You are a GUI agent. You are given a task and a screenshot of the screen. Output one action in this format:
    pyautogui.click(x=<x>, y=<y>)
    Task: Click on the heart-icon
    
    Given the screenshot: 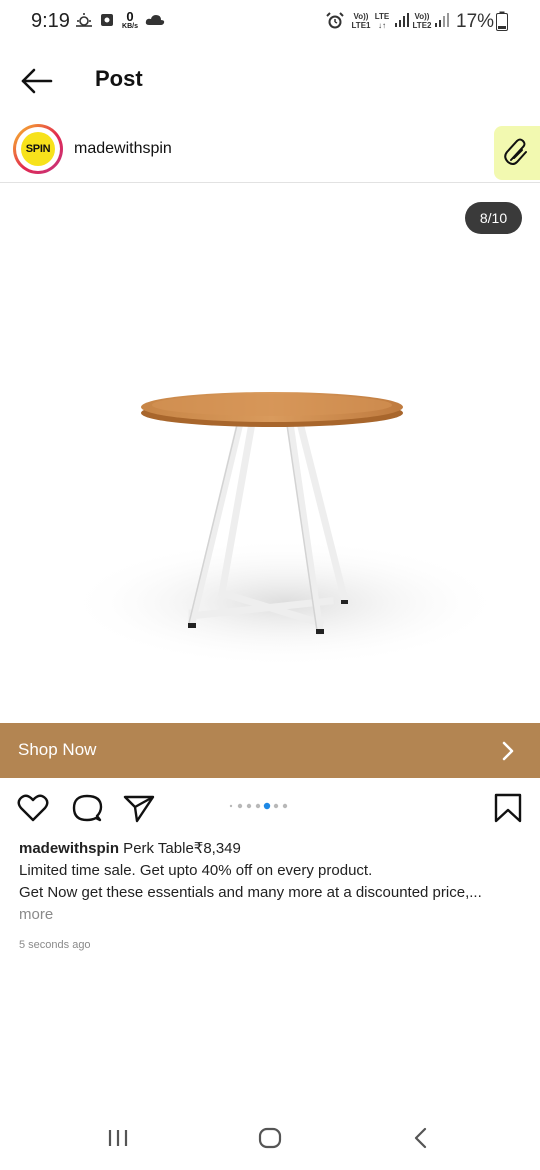 What is the action you would take?
    pyautogui.click(x=33, y=808)
    